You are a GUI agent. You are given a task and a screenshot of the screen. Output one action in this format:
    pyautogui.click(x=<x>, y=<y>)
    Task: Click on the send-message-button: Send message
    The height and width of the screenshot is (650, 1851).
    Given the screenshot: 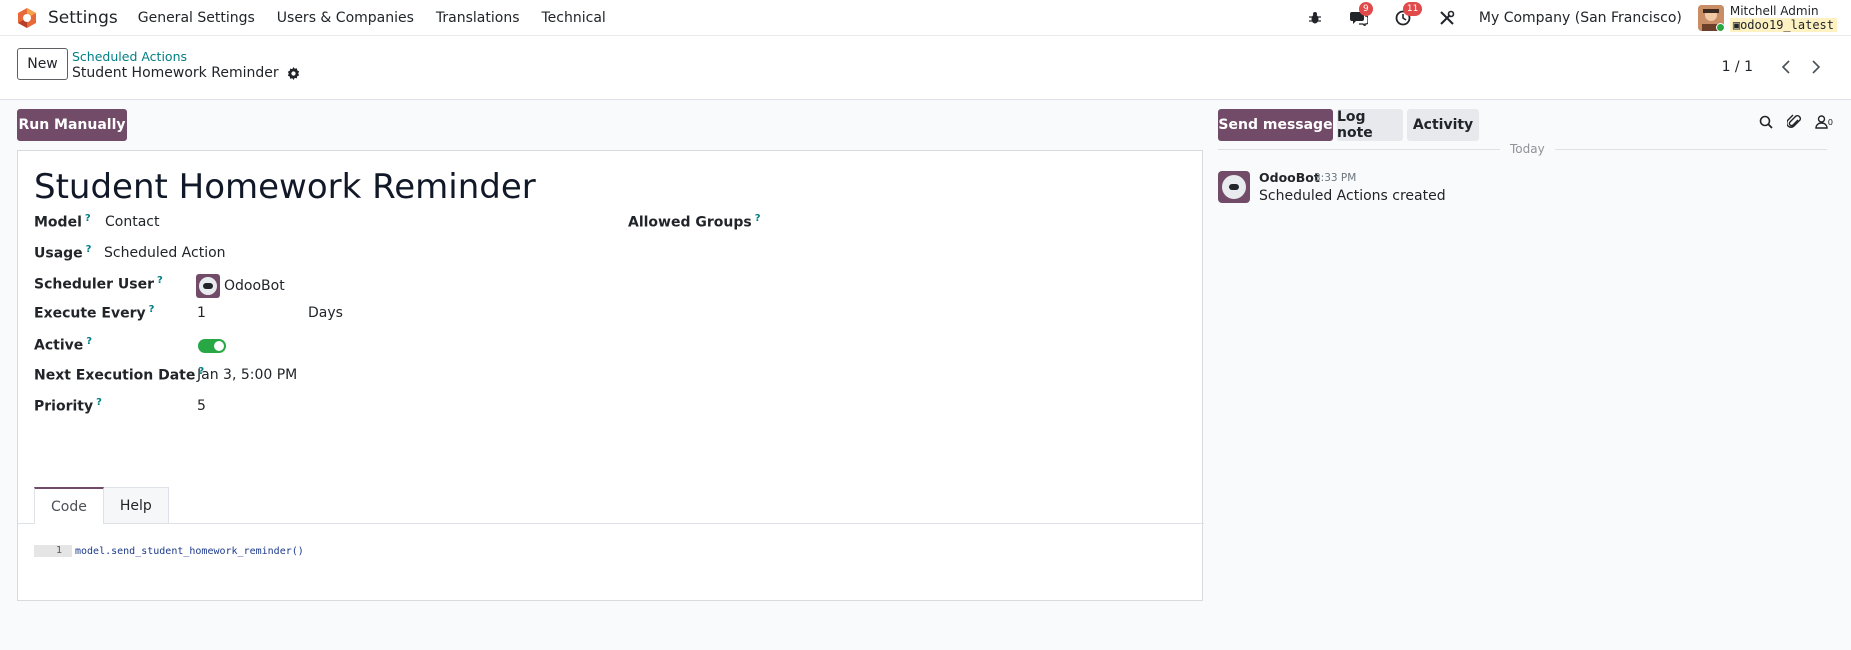 What is the action you would take?
    pyautogui.click(x=1275, y=125)
    